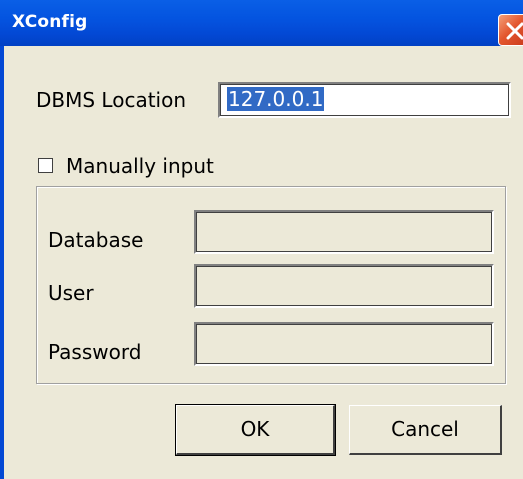 The width and height of the screenshot is (523, 479). Describe the element at coordinates (344, 232) in the screenshot. I see `database-input` at that location.